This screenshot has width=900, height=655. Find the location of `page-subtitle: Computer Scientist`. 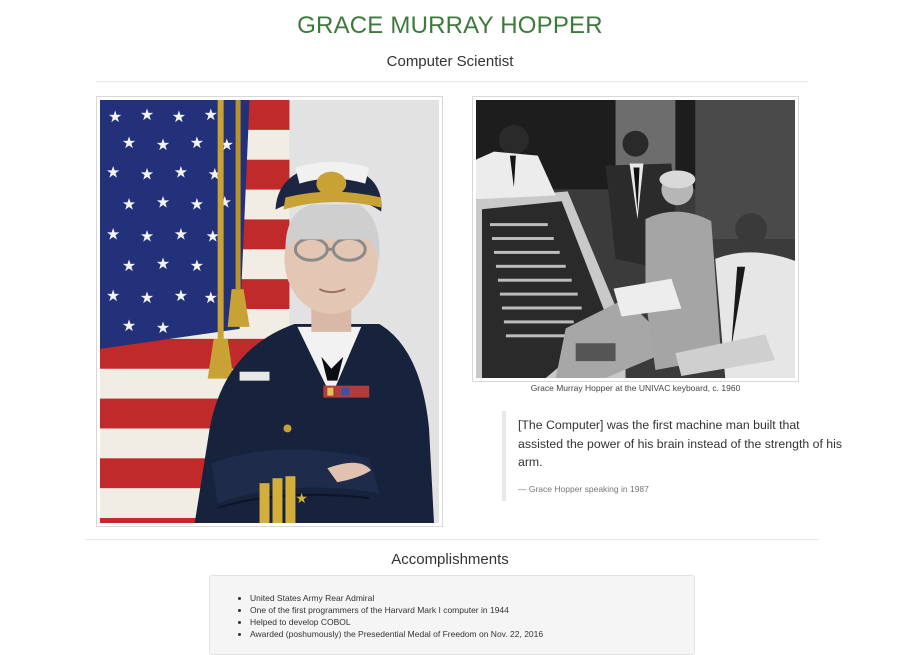

page-subtitle: Computer Scientist is located at coordinates (450, 61).